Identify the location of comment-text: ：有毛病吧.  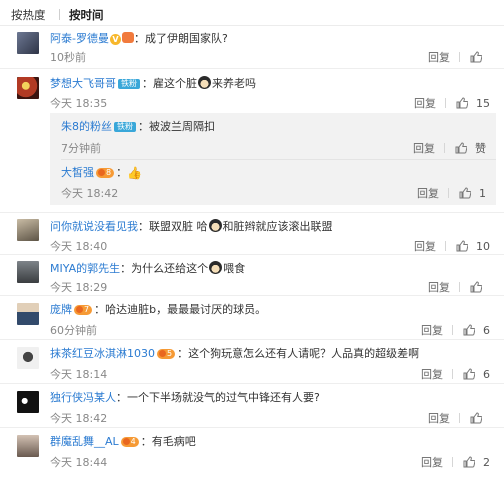
(168, 441).